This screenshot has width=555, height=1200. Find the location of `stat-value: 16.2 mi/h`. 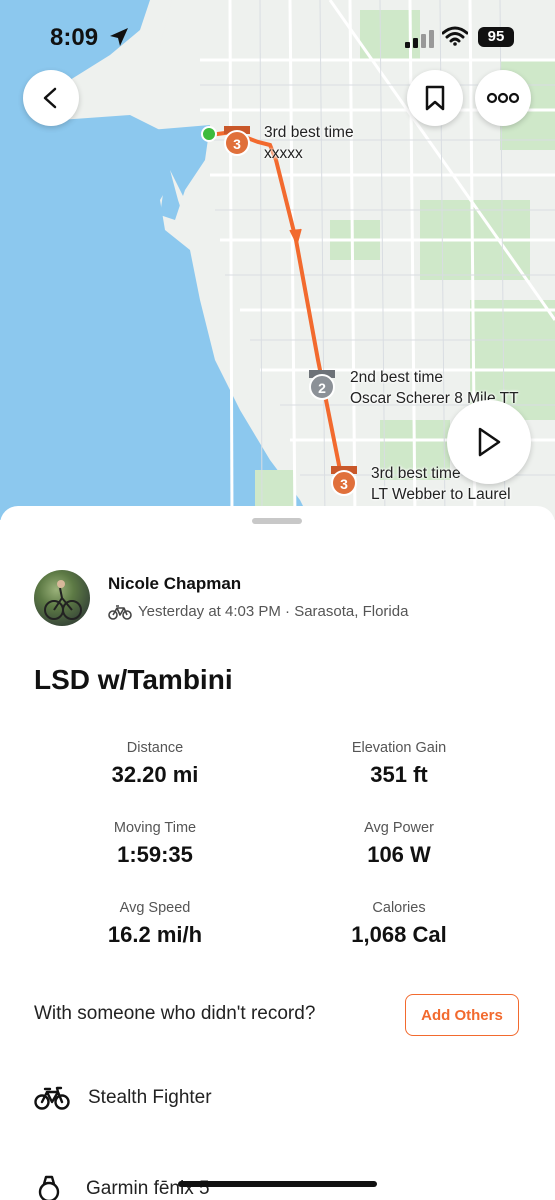

stat-value: 16.2 mi/h is located at coordinates (155, 934).